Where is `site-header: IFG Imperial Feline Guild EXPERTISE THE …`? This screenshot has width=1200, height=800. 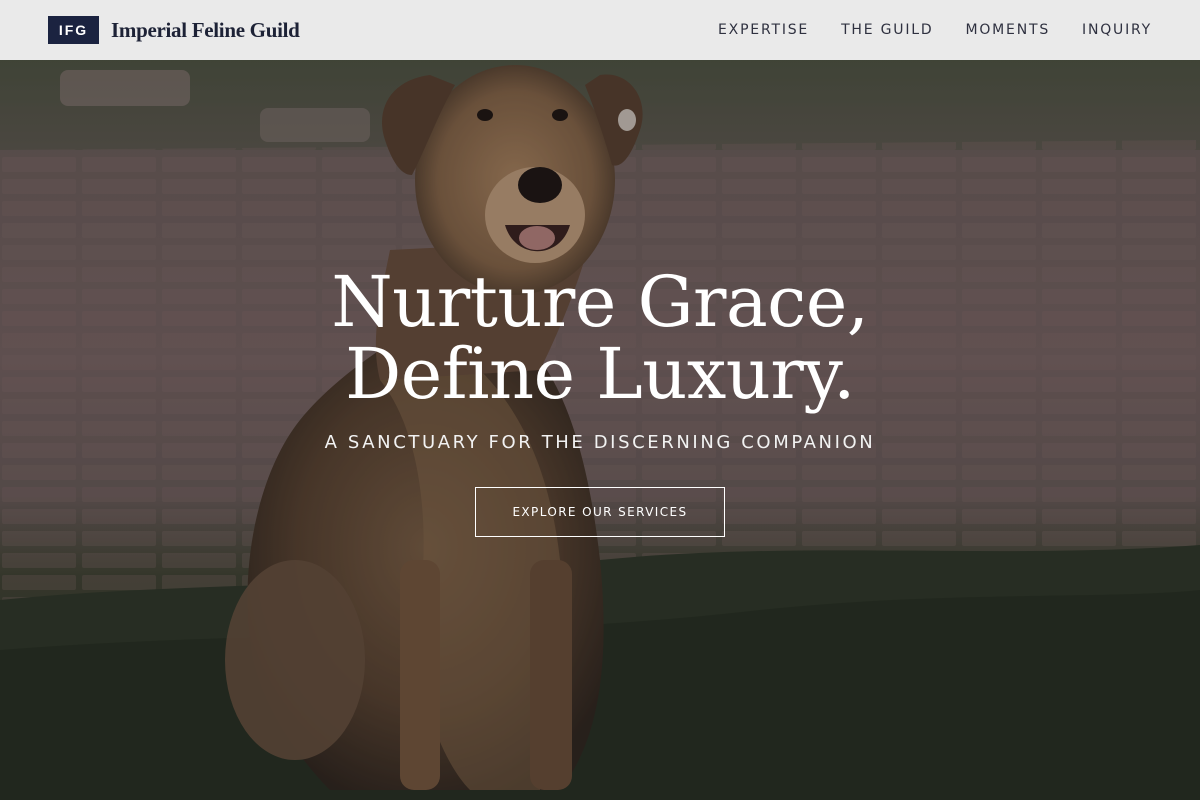 site-header: IFG Imperial Feline Guild EXPERTISE THE … is located at coordinates (600, 30).